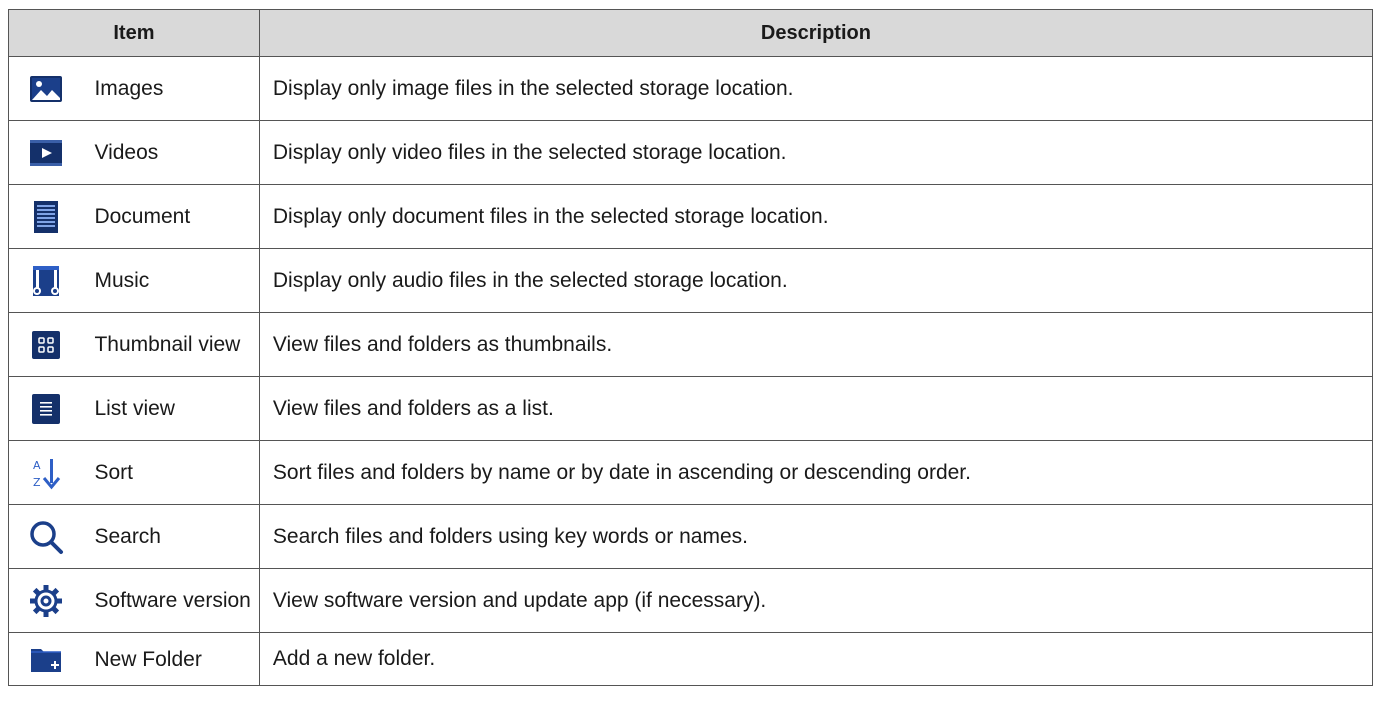  Describe the element at coordinates (815, 33) in the screenshot. I see `description-column-header: Description` at that location.